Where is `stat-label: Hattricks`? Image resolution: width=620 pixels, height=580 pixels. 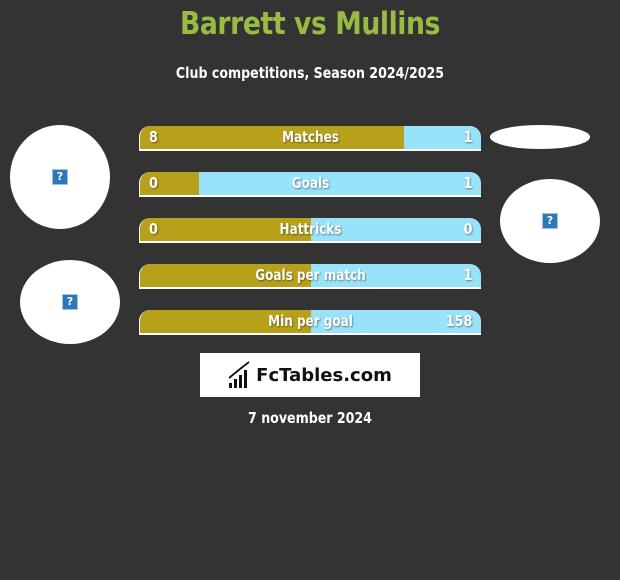 stat-label: Hattricks is located at coordinates (310, 229).